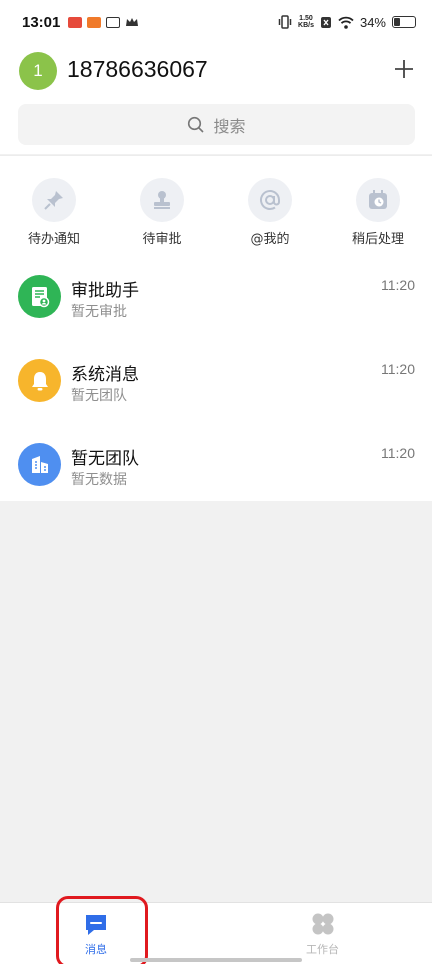  I want to click on vibrate-icon, so click(285, 22).